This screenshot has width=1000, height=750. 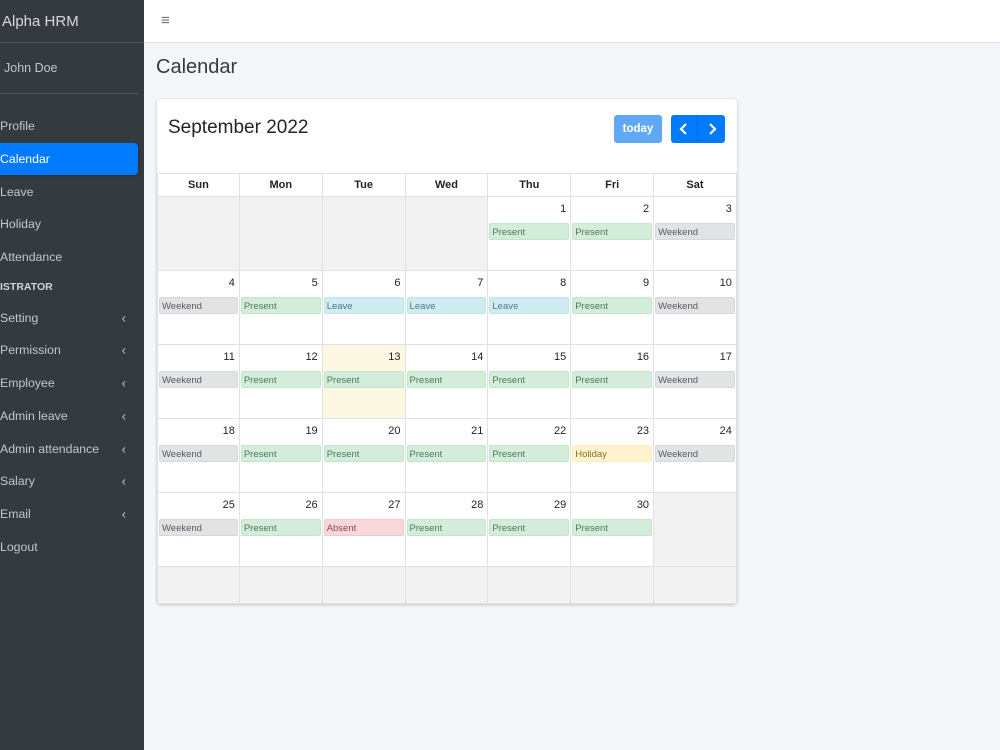 I want to click on day-number: 8, so click(x=563, y=283).